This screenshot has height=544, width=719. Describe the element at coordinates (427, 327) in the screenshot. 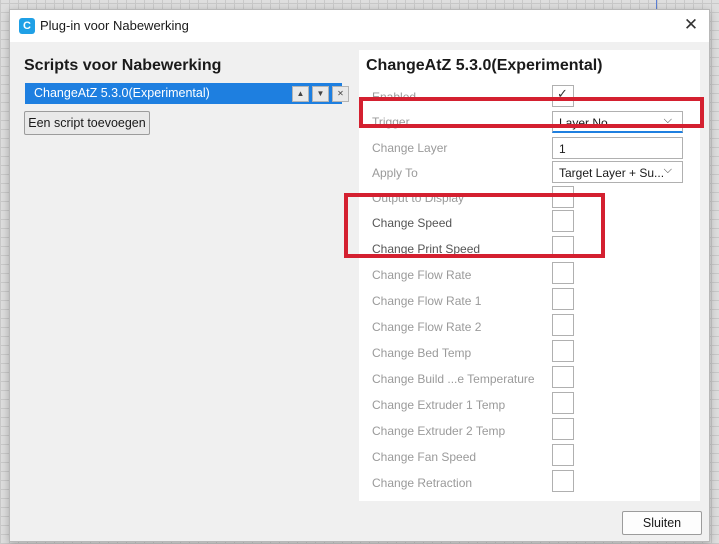

I see `change-flow-rate-2-label: Change Flow Rate 2` at that location.